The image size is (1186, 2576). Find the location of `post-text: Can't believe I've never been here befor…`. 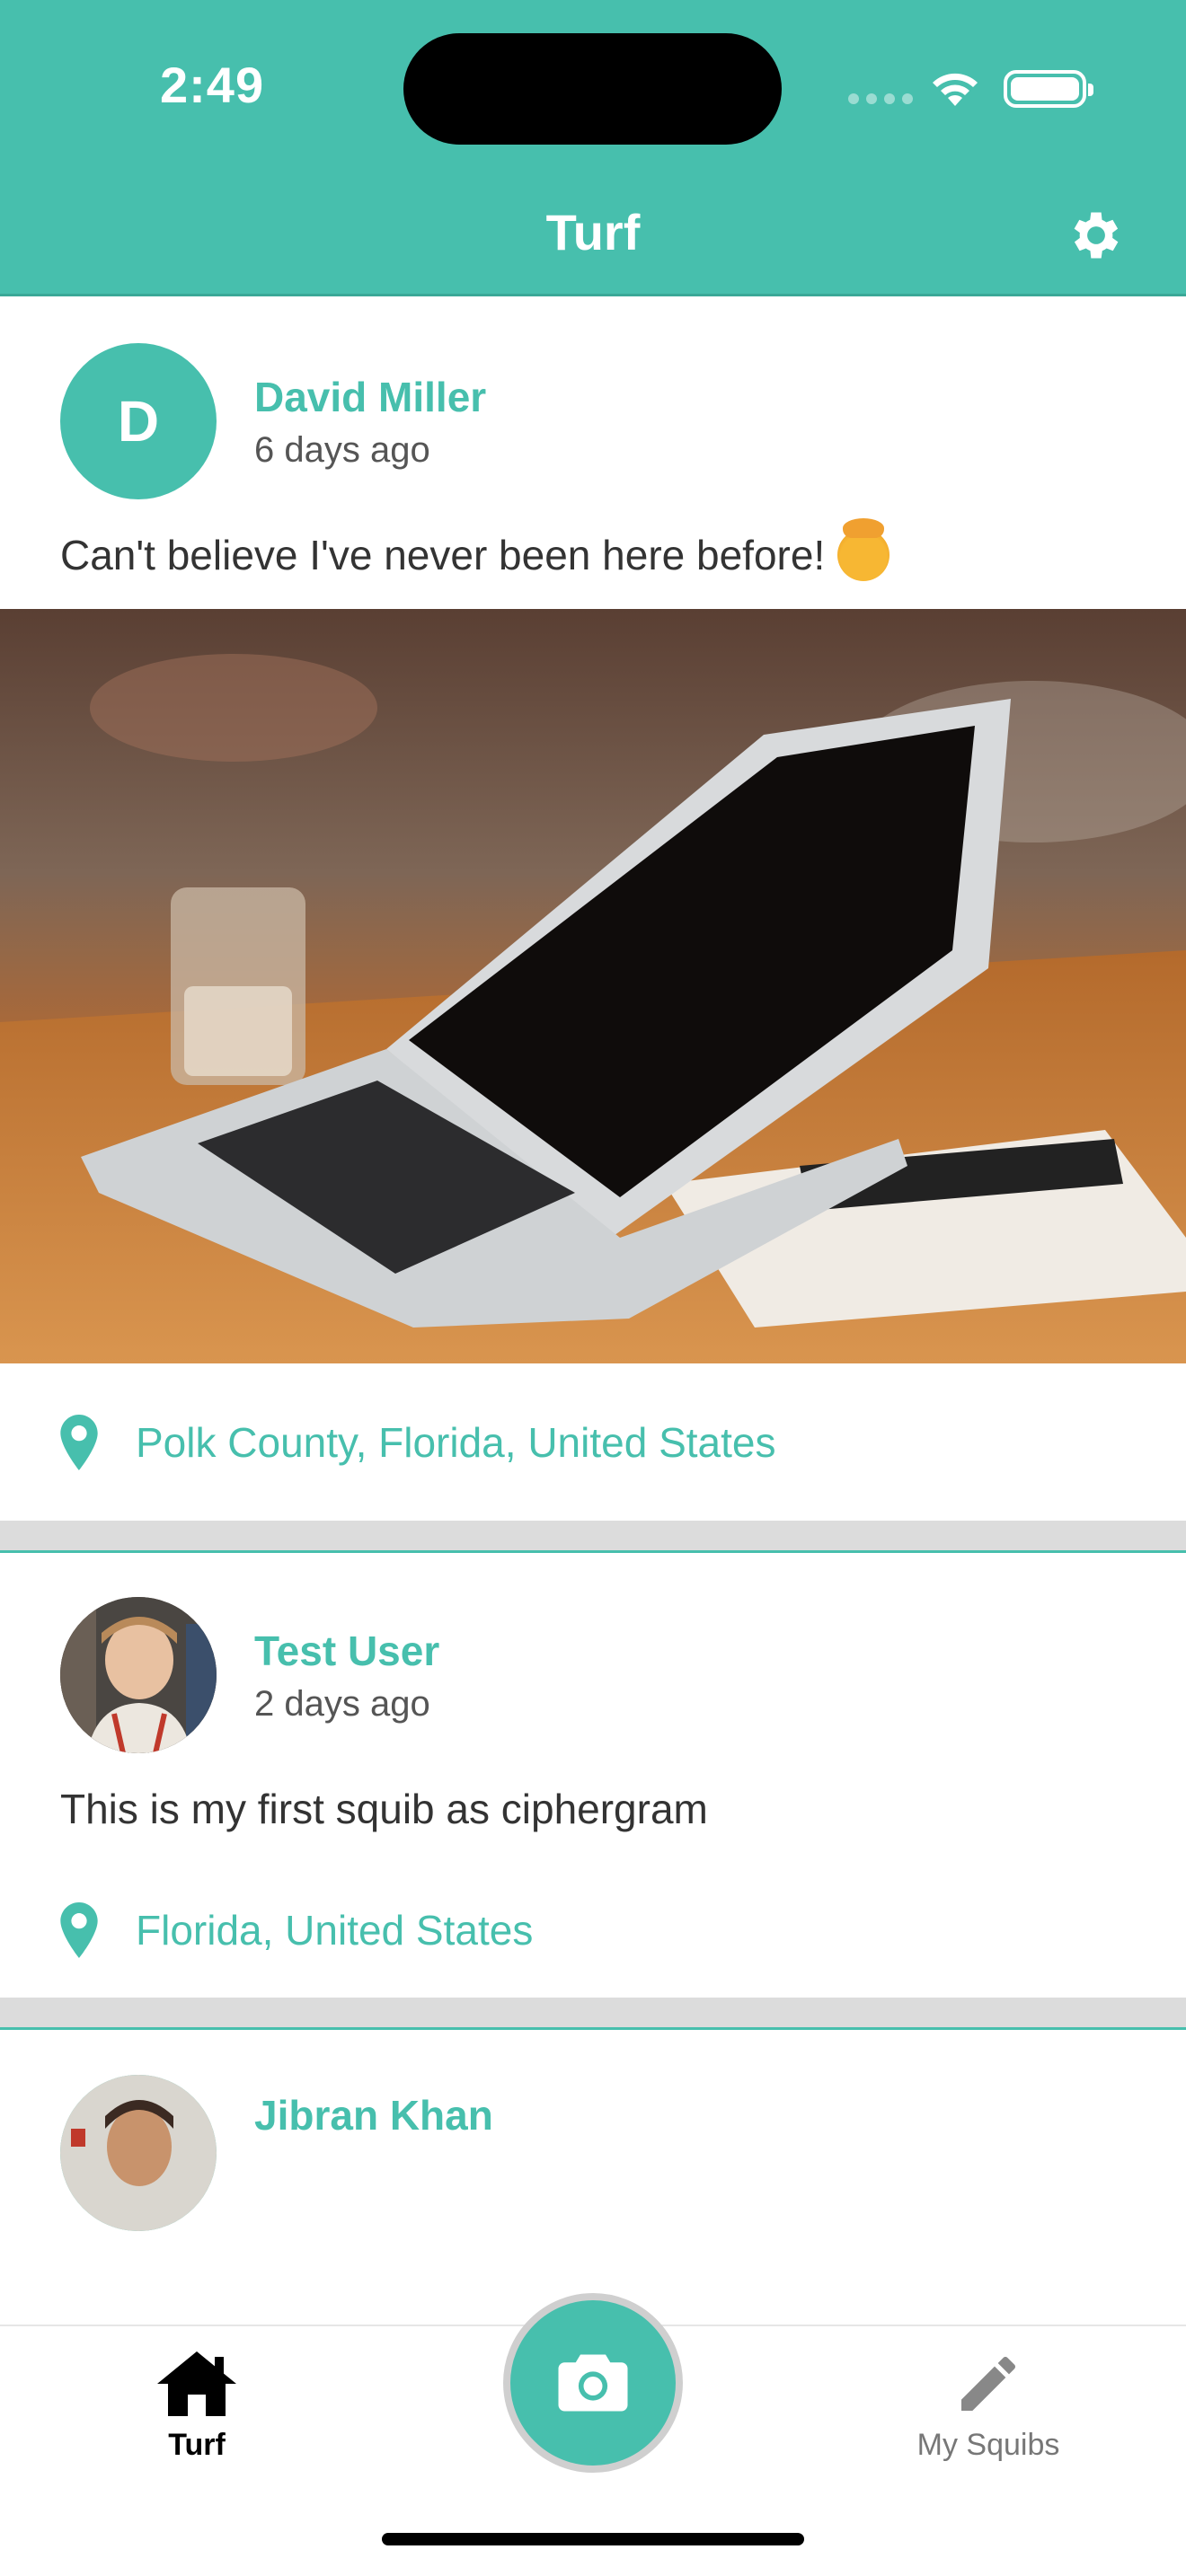

post-text: Can't believe I've never been here befor… is located at coordinates (593, 555).